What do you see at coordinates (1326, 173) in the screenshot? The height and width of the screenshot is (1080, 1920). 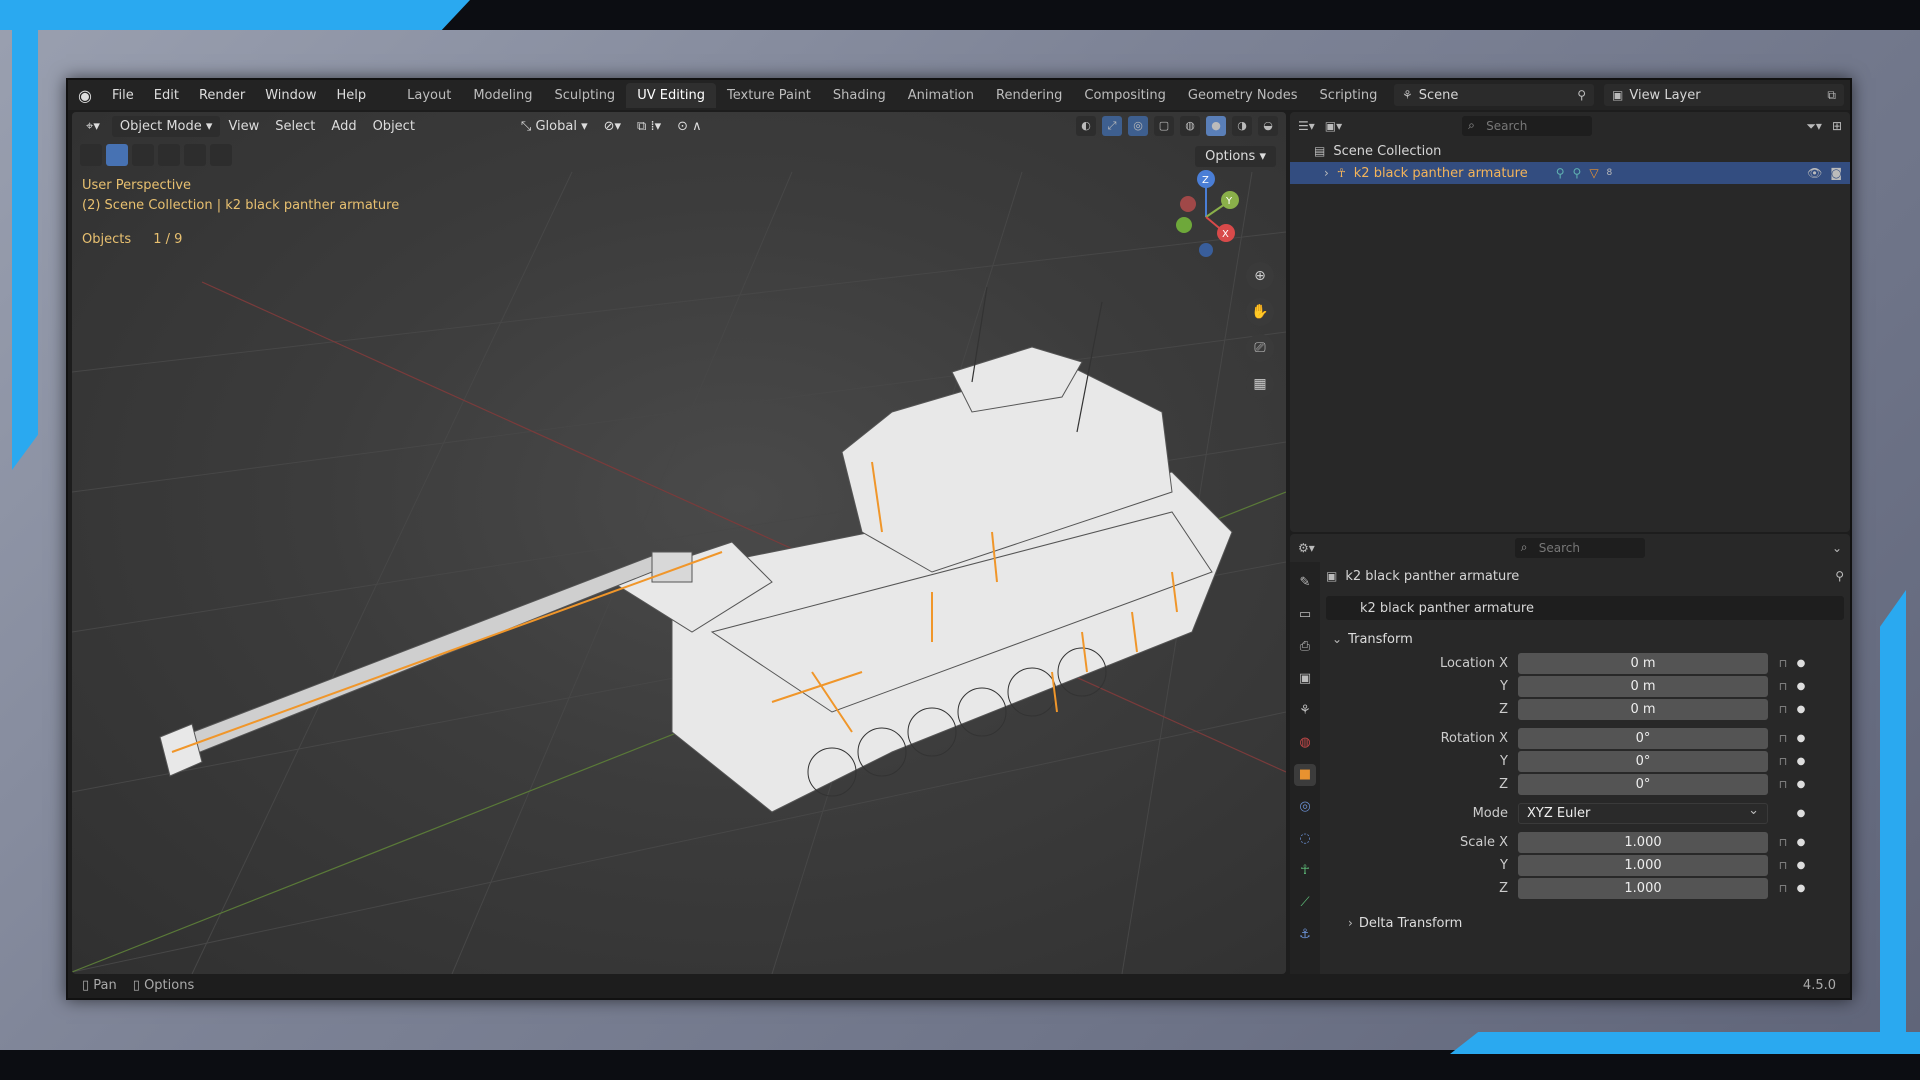 I see `chevron-right-icon: ›` at bounding box center [1326, 173].